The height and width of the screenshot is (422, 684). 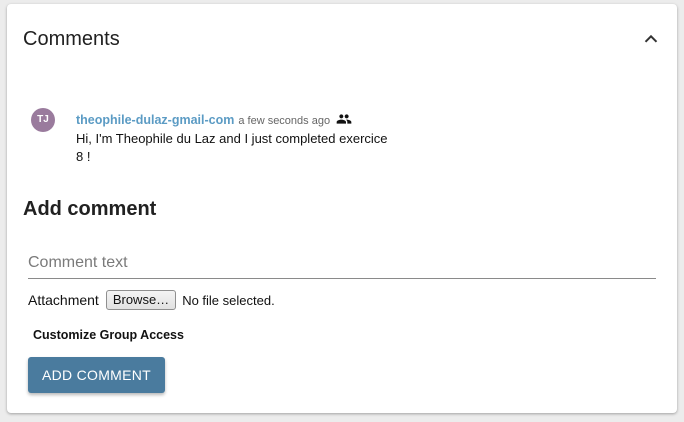 I want to click on comment-timestamp: a few seconds ago, so click(x=284, y=121).